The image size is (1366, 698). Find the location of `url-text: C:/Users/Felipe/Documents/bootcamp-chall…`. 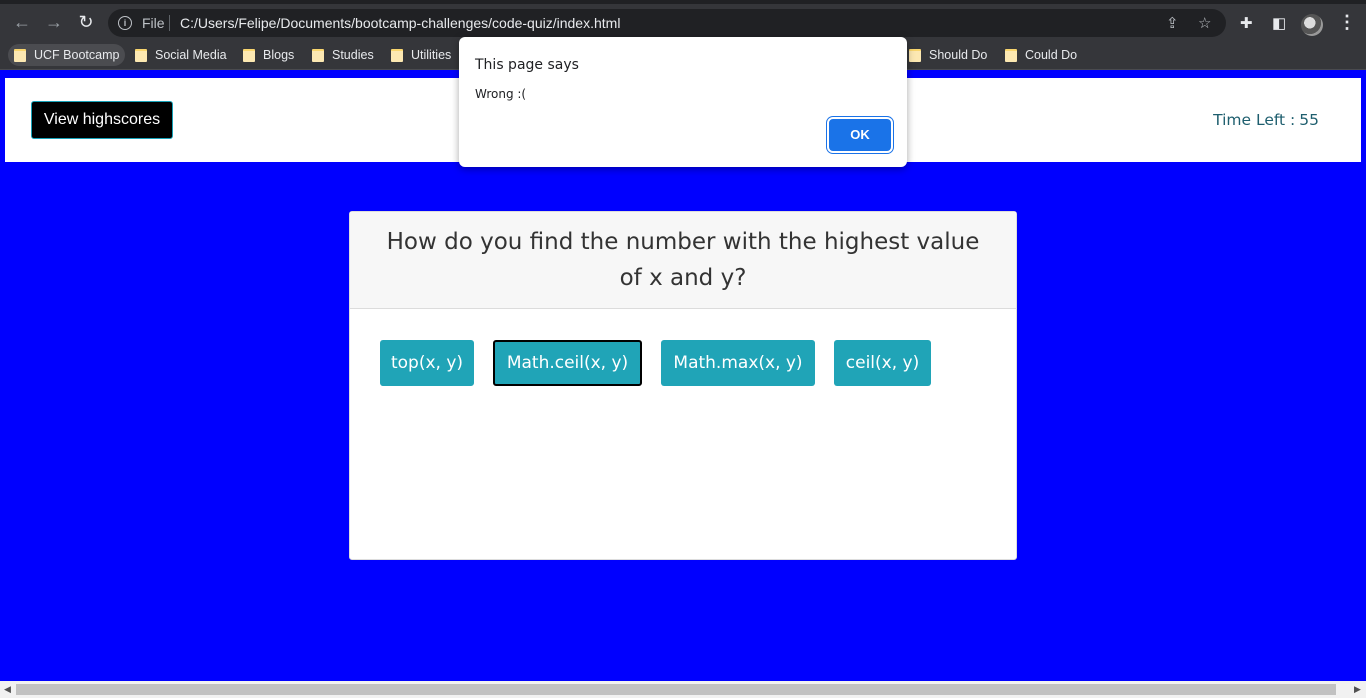

url-text: C:/Users/Felipe/Documents/bootcamp-chall… is located at coordinates (400, 23).